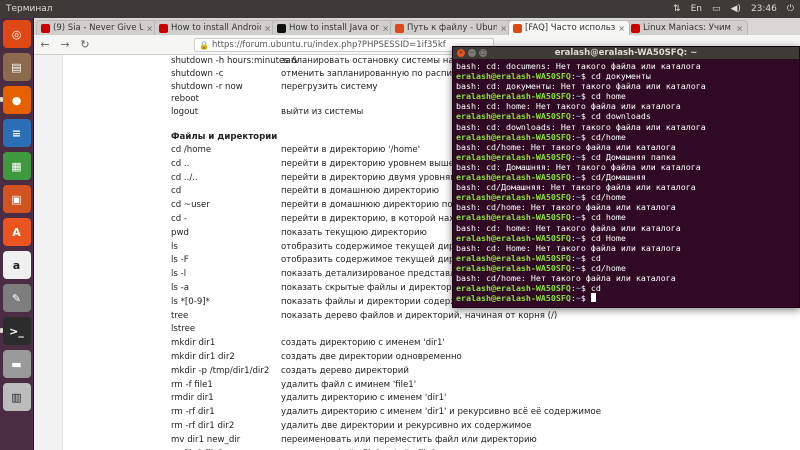 The height and width of the screenshot is (450, 800). I want to click on command-description: перейти в директорию уровнем выше, so click(368, 163).